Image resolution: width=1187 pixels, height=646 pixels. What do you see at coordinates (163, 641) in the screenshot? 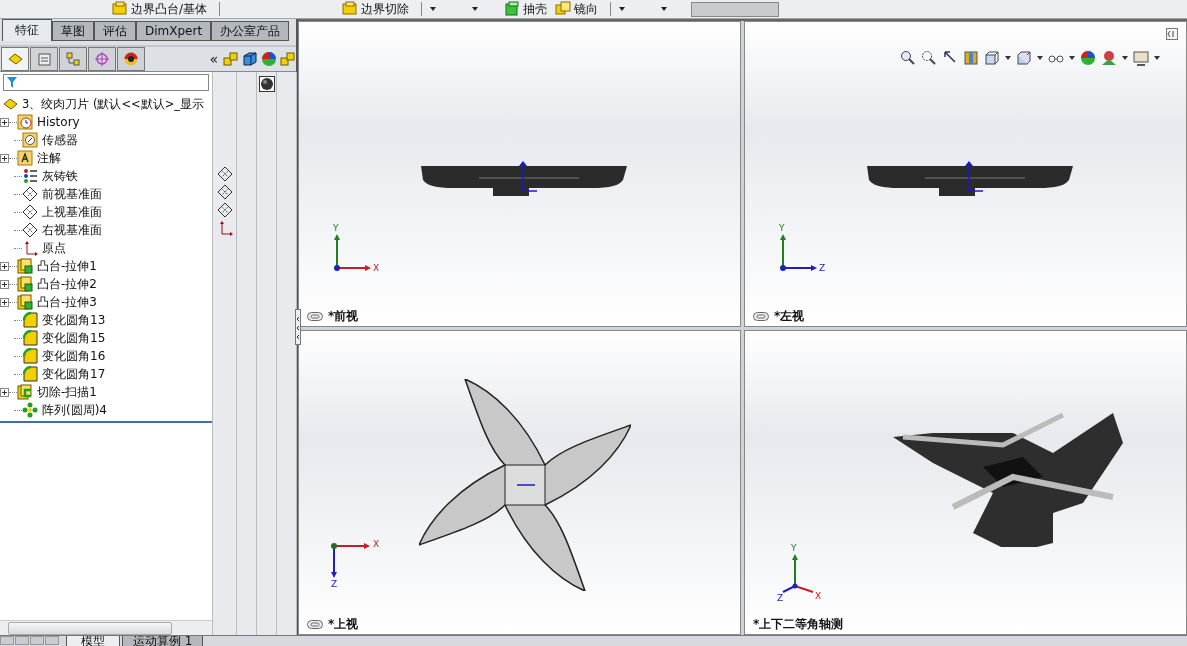
I see `tab: 运动算例 1` at bounding box center [163, 641].